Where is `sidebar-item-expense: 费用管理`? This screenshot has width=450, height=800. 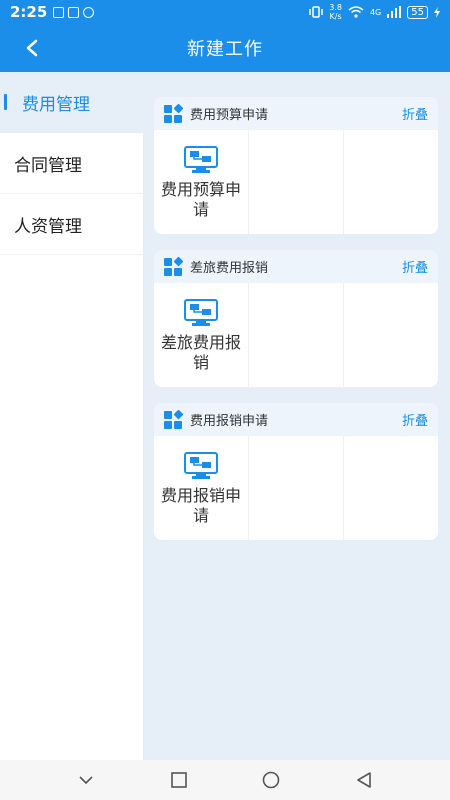
sidebar-item-expense: 费用管理 is located at coordinates (71, 102).